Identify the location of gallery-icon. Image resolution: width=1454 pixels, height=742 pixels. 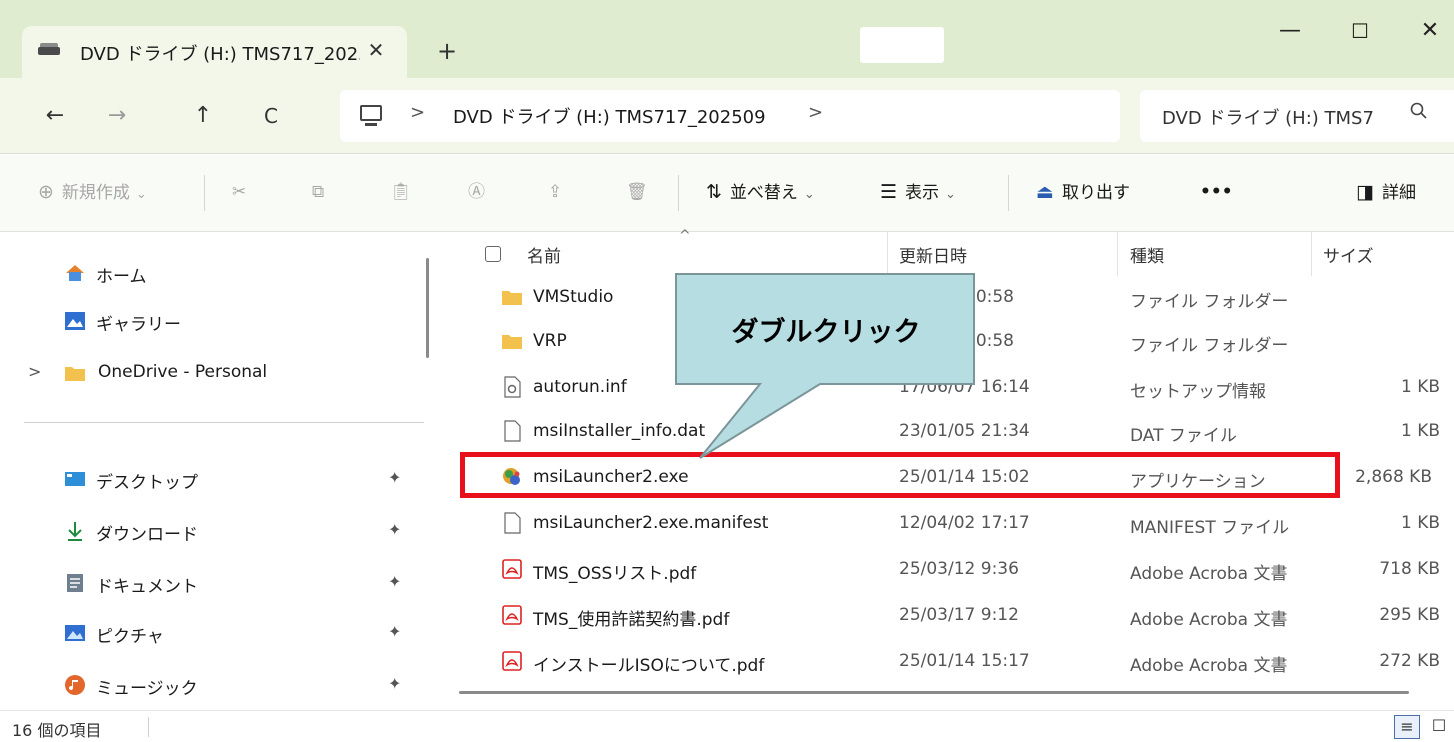
(75, 321).